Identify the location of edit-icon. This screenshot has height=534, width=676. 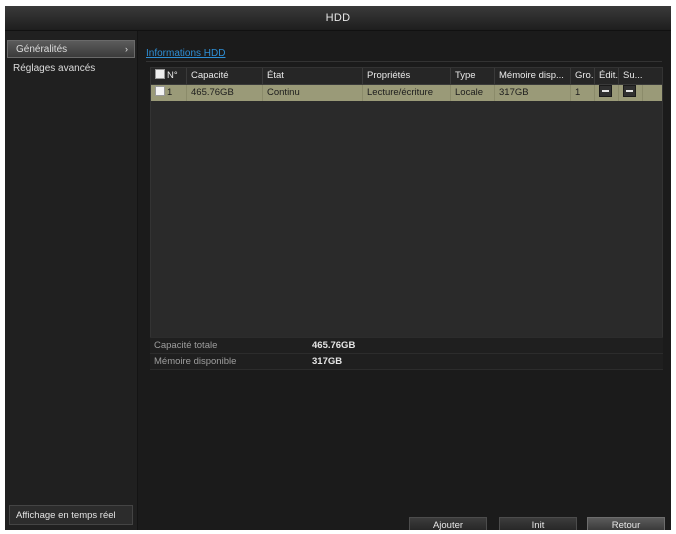
(605, 91).